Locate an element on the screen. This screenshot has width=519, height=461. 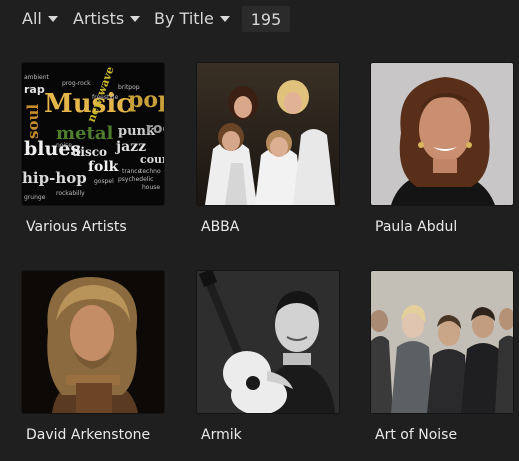
svg-text: freestyle is located at coordinates (105, 97).